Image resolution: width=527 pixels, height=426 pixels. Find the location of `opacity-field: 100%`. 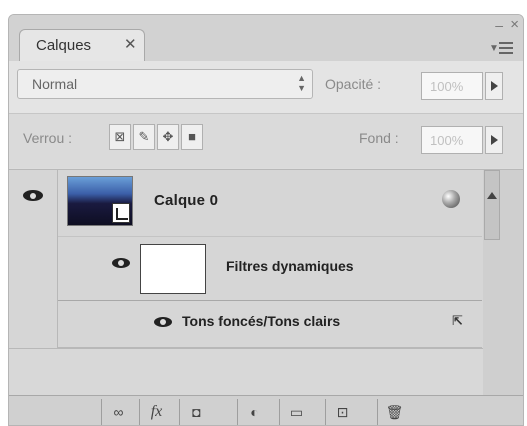

opacity-field: 100% is located at coordinates (452, 86).